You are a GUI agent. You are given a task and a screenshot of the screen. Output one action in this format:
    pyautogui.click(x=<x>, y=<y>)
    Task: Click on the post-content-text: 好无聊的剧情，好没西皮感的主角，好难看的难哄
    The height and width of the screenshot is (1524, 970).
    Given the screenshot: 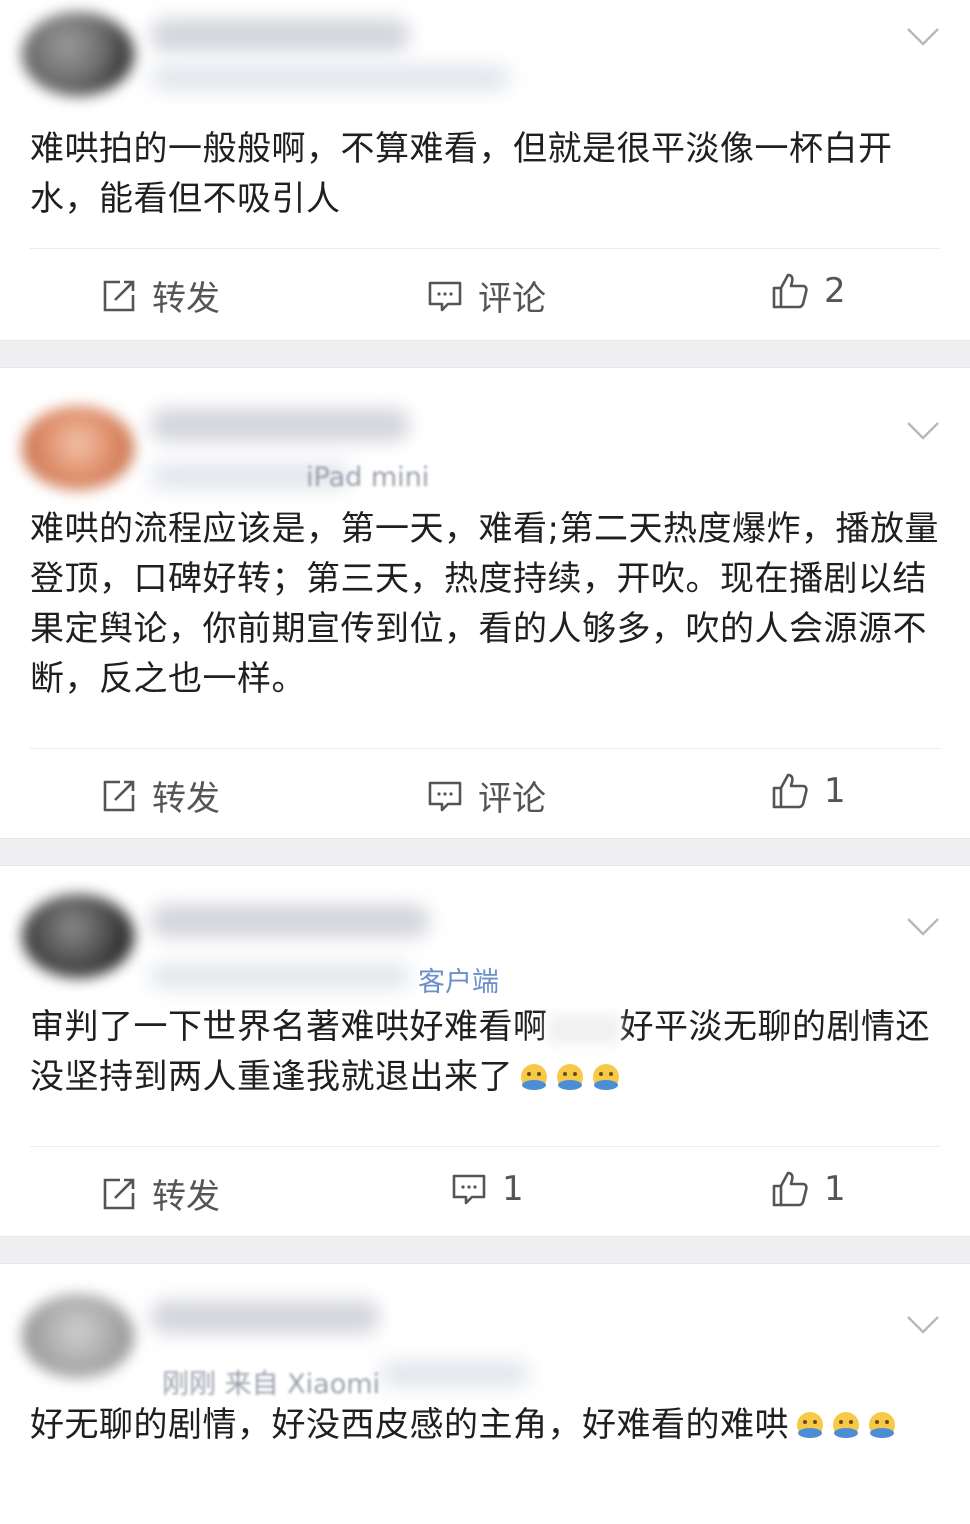 What is the action you would take?
    pyautogui.click(x=409, y=1425)
    